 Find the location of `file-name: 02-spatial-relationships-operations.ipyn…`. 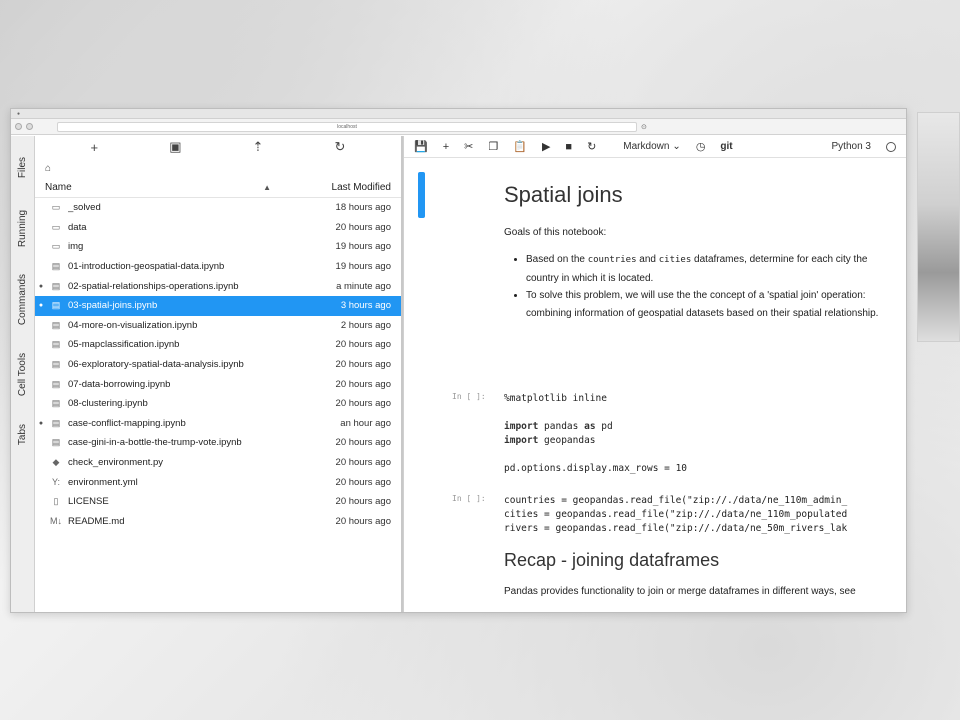

file-name: 02-spatial-relationships-operations.ipyn… is located at coordinates (153, 286).